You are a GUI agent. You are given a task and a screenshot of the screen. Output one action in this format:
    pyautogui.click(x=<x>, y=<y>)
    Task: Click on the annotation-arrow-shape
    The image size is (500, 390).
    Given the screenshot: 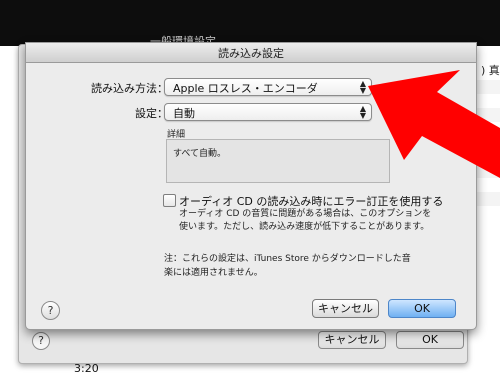 What is the action you would take?
    pyautogui.click(x=434, y=124)
    